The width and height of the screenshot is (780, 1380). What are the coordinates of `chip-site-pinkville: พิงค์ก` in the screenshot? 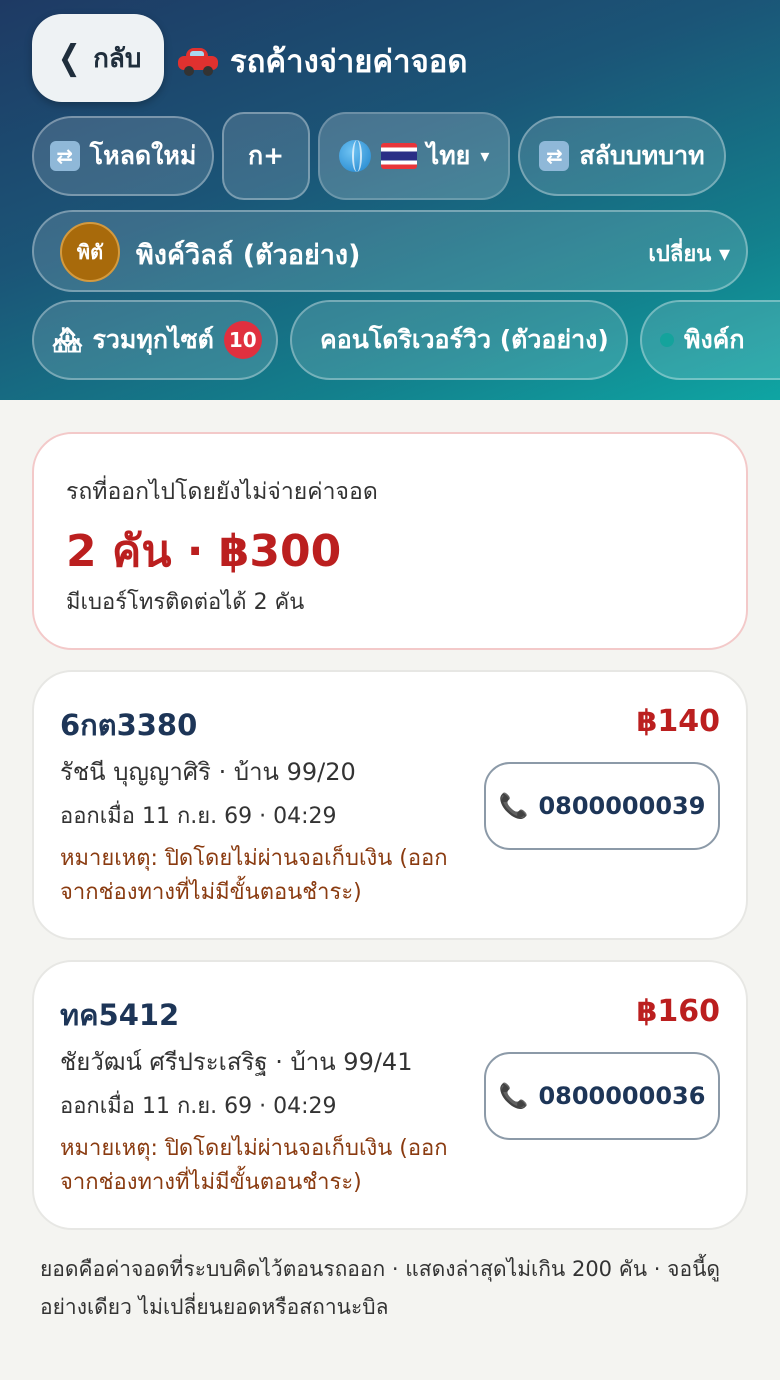 It's located at (710, 340).